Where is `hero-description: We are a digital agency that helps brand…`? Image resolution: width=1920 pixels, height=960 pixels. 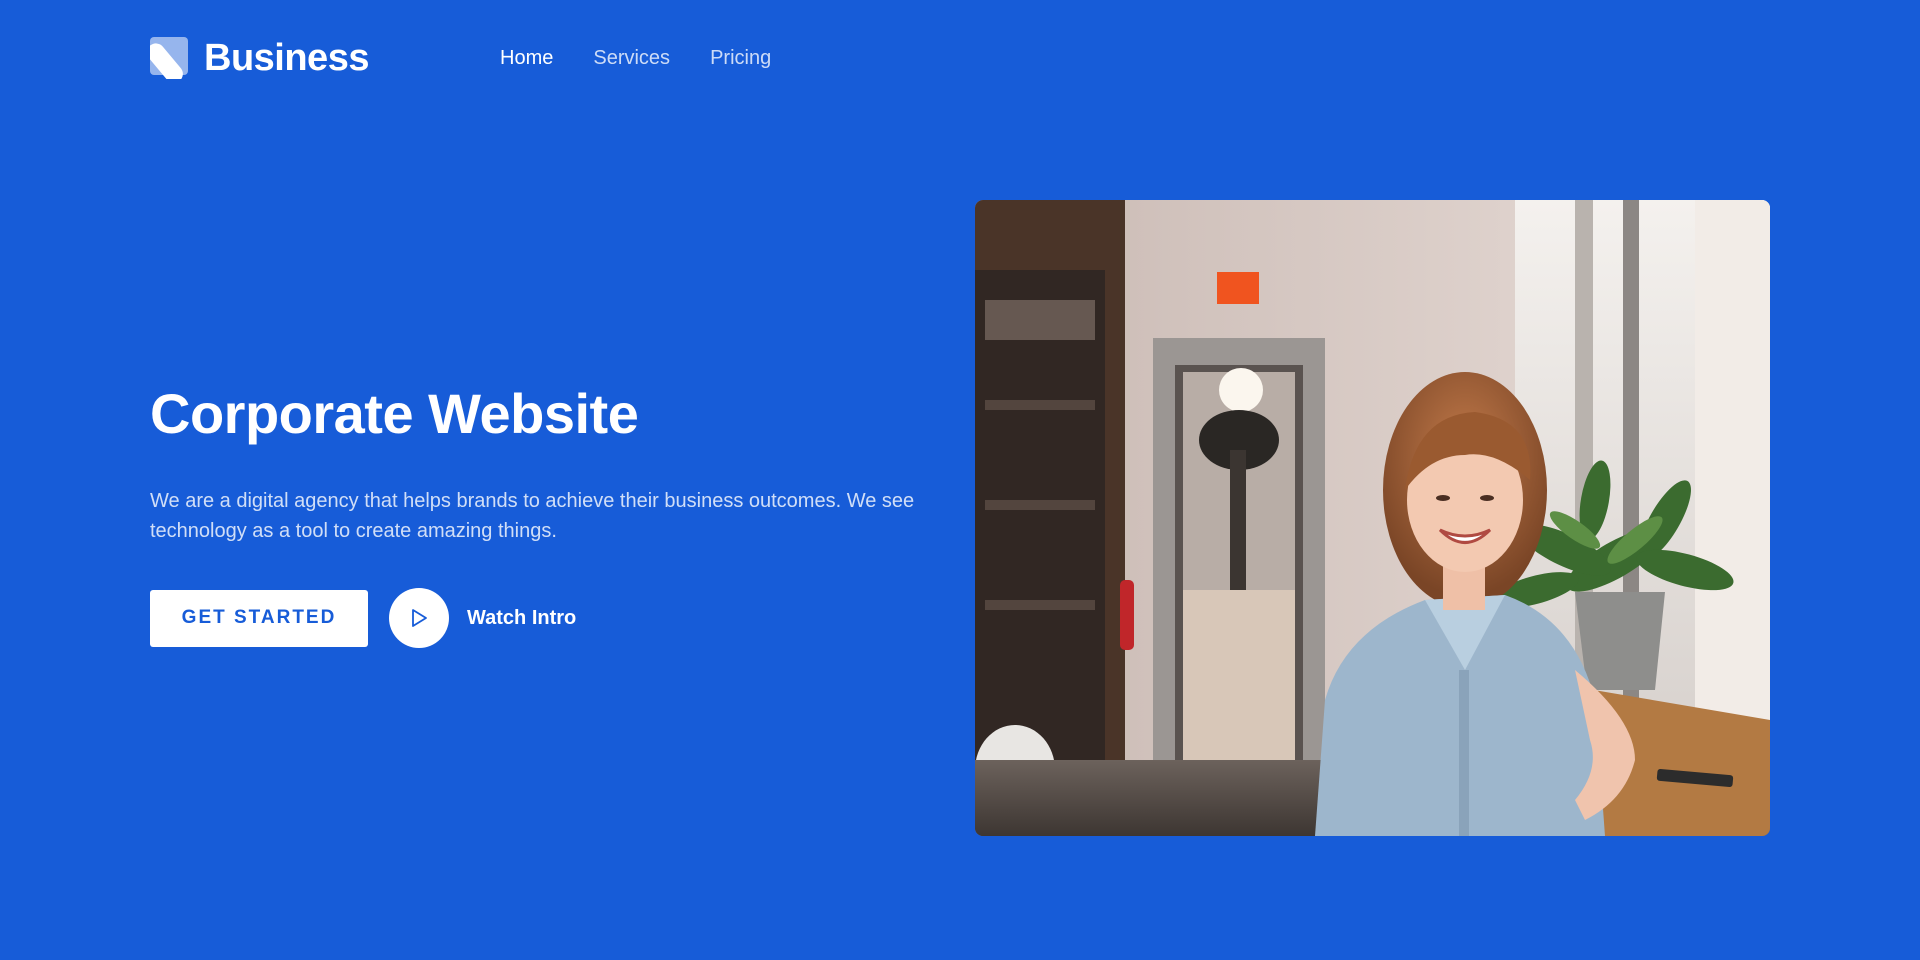
hero-description: We are a digital agency that helps brand… is located at coordinates (532, 516).